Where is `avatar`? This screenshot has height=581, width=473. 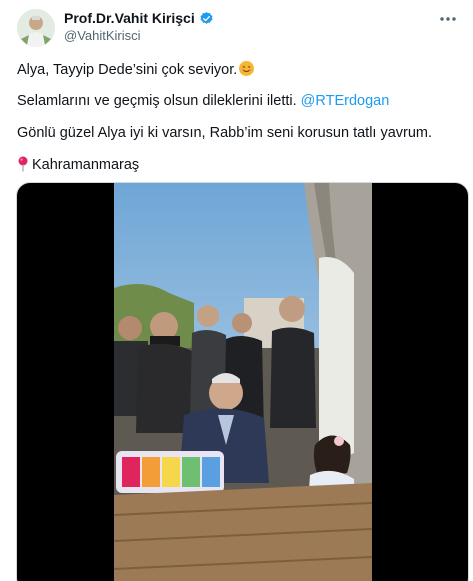 avatar is located at coordinates (36, 28).